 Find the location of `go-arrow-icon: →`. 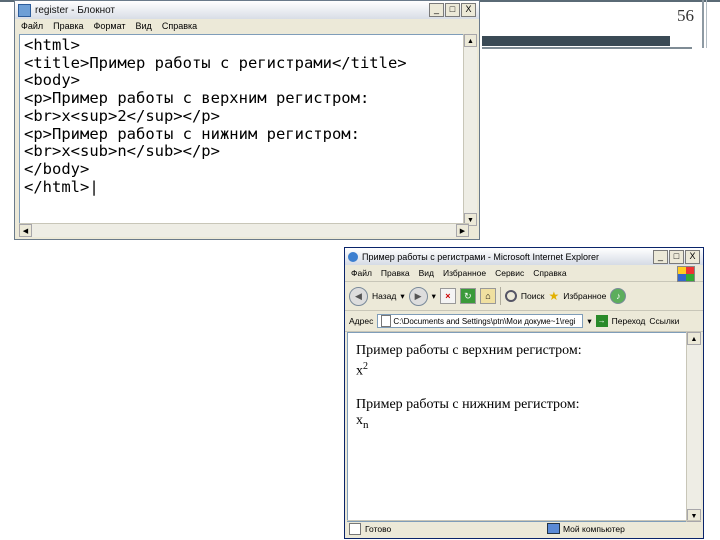

go-arrow-icon: → is located at coordinates (601, 321).